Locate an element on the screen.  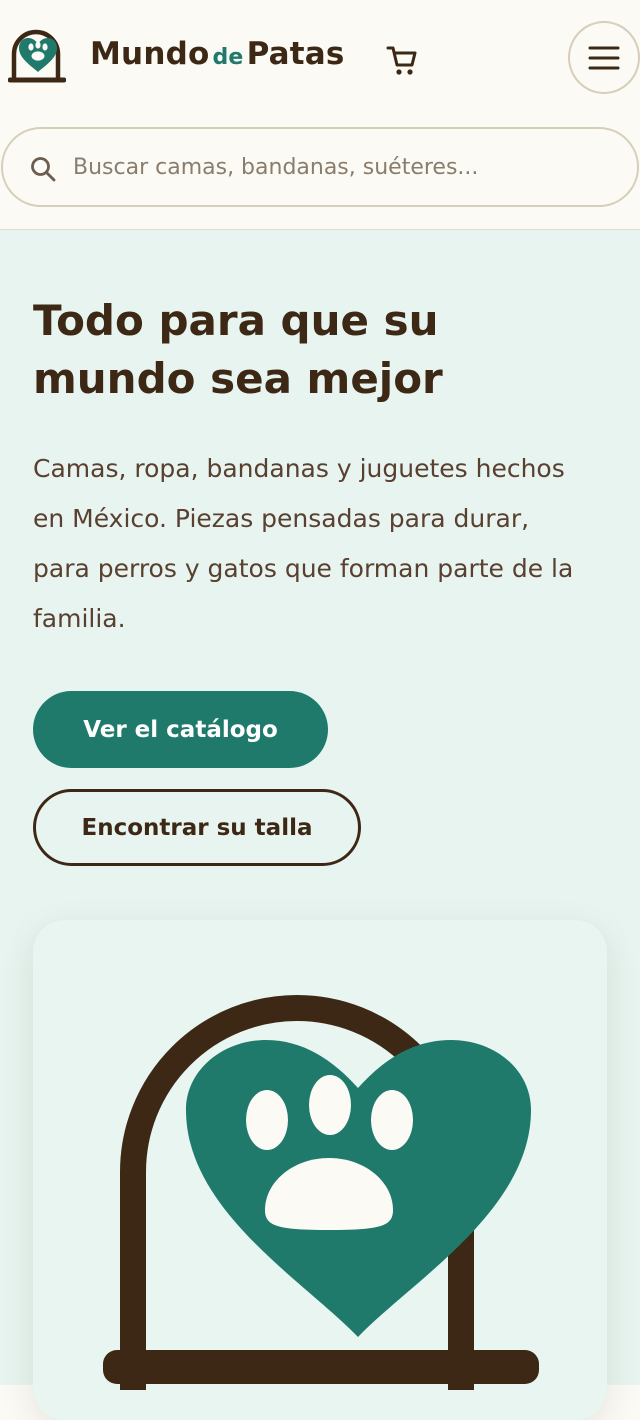
shopping-cart-icon is located at coordinates (401, 60).